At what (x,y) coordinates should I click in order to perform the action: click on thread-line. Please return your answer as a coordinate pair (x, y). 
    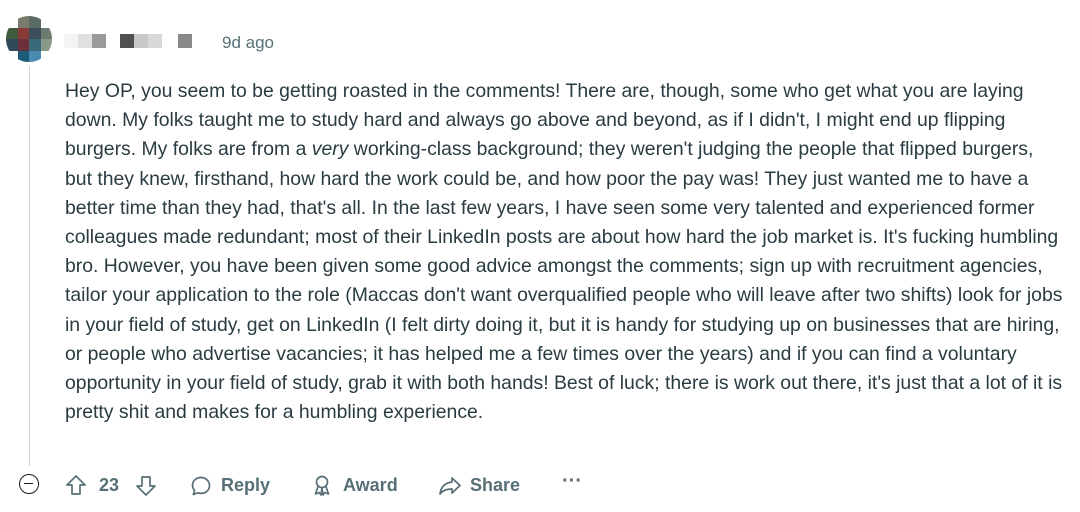
    Looking at the image, I should click on (29, 266).